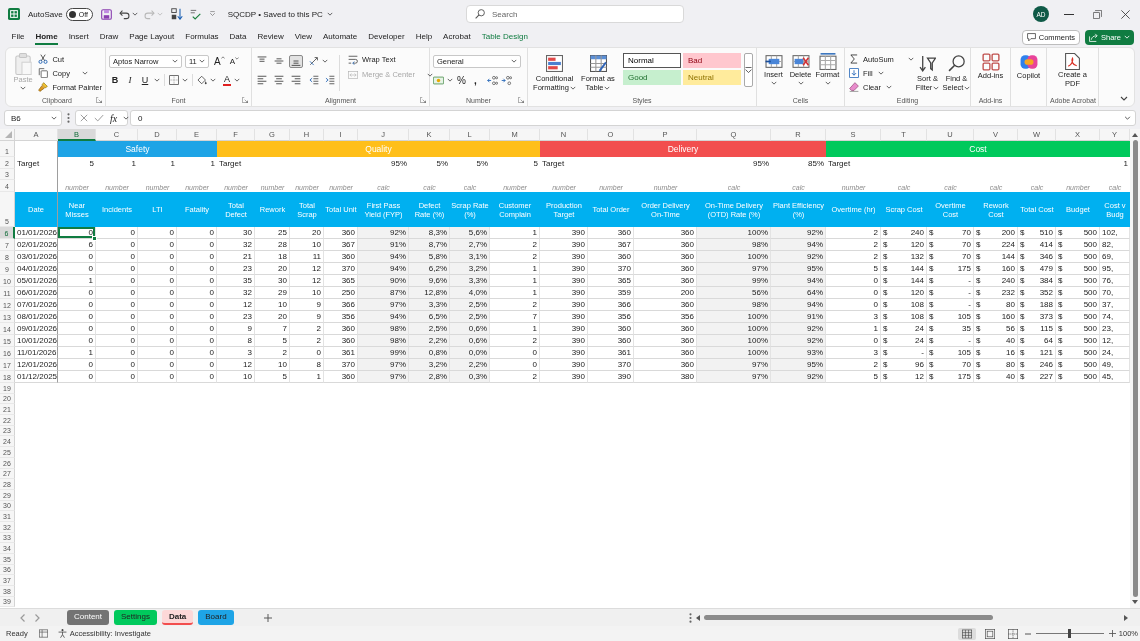  What do you see at coordinates (219, 61) in the screenshot?
I see `grow-font-button: A` at bounding box center [219, 61].